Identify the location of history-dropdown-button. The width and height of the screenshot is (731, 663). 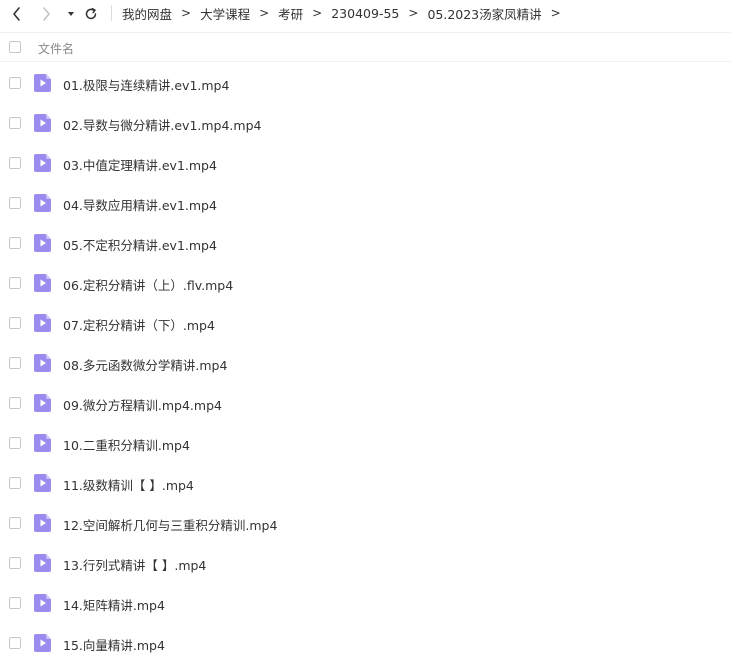
(71, 14).